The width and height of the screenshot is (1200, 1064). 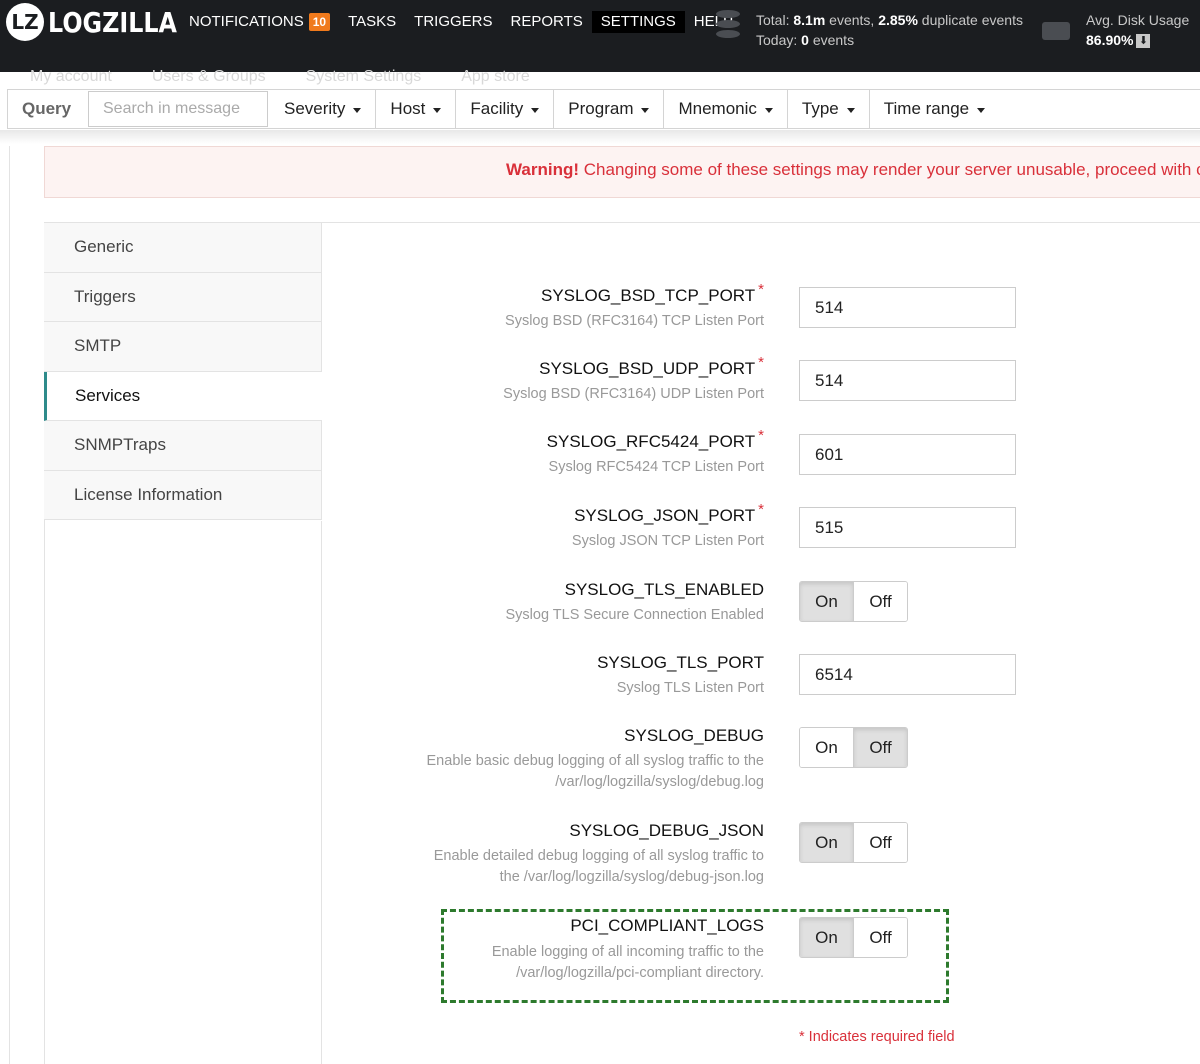 I want to click on syslog-bsd-tcp-port-input: 514, so click(x=907, y=307).